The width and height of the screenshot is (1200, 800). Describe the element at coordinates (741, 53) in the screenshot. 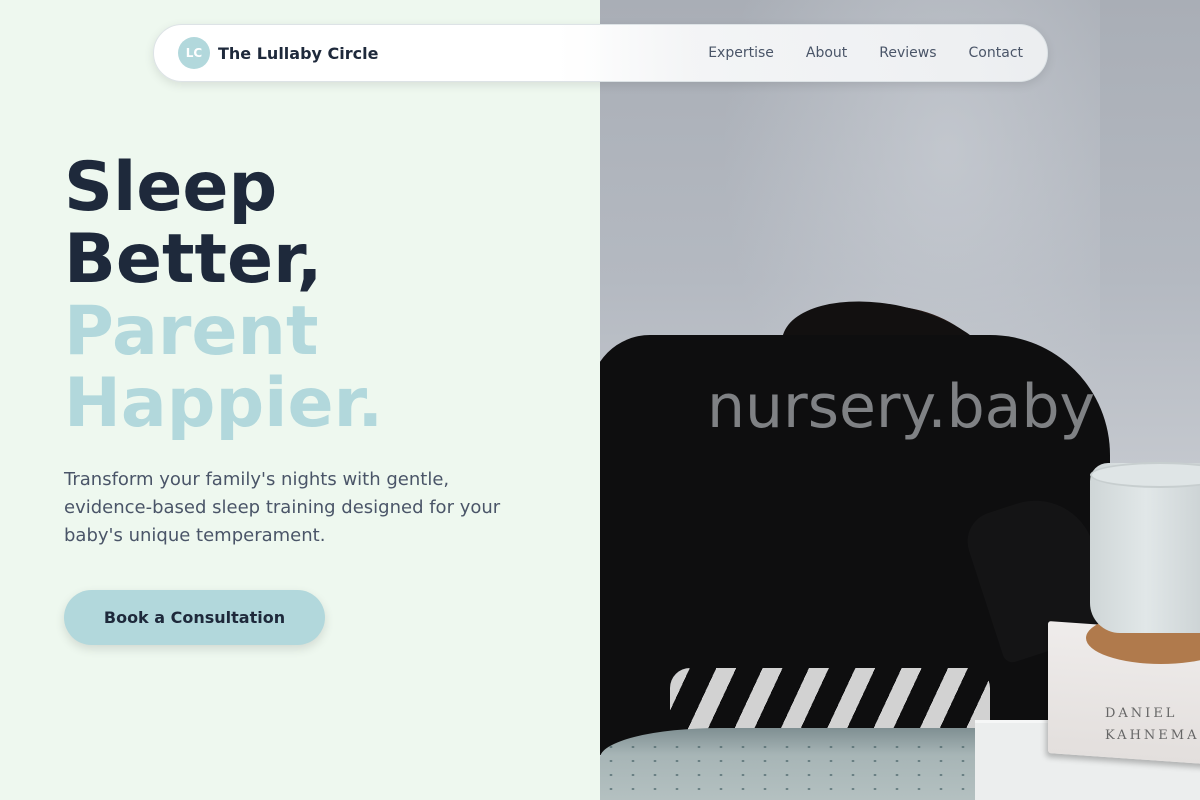

I see `nav-link-expertise: Expertise` at that location.